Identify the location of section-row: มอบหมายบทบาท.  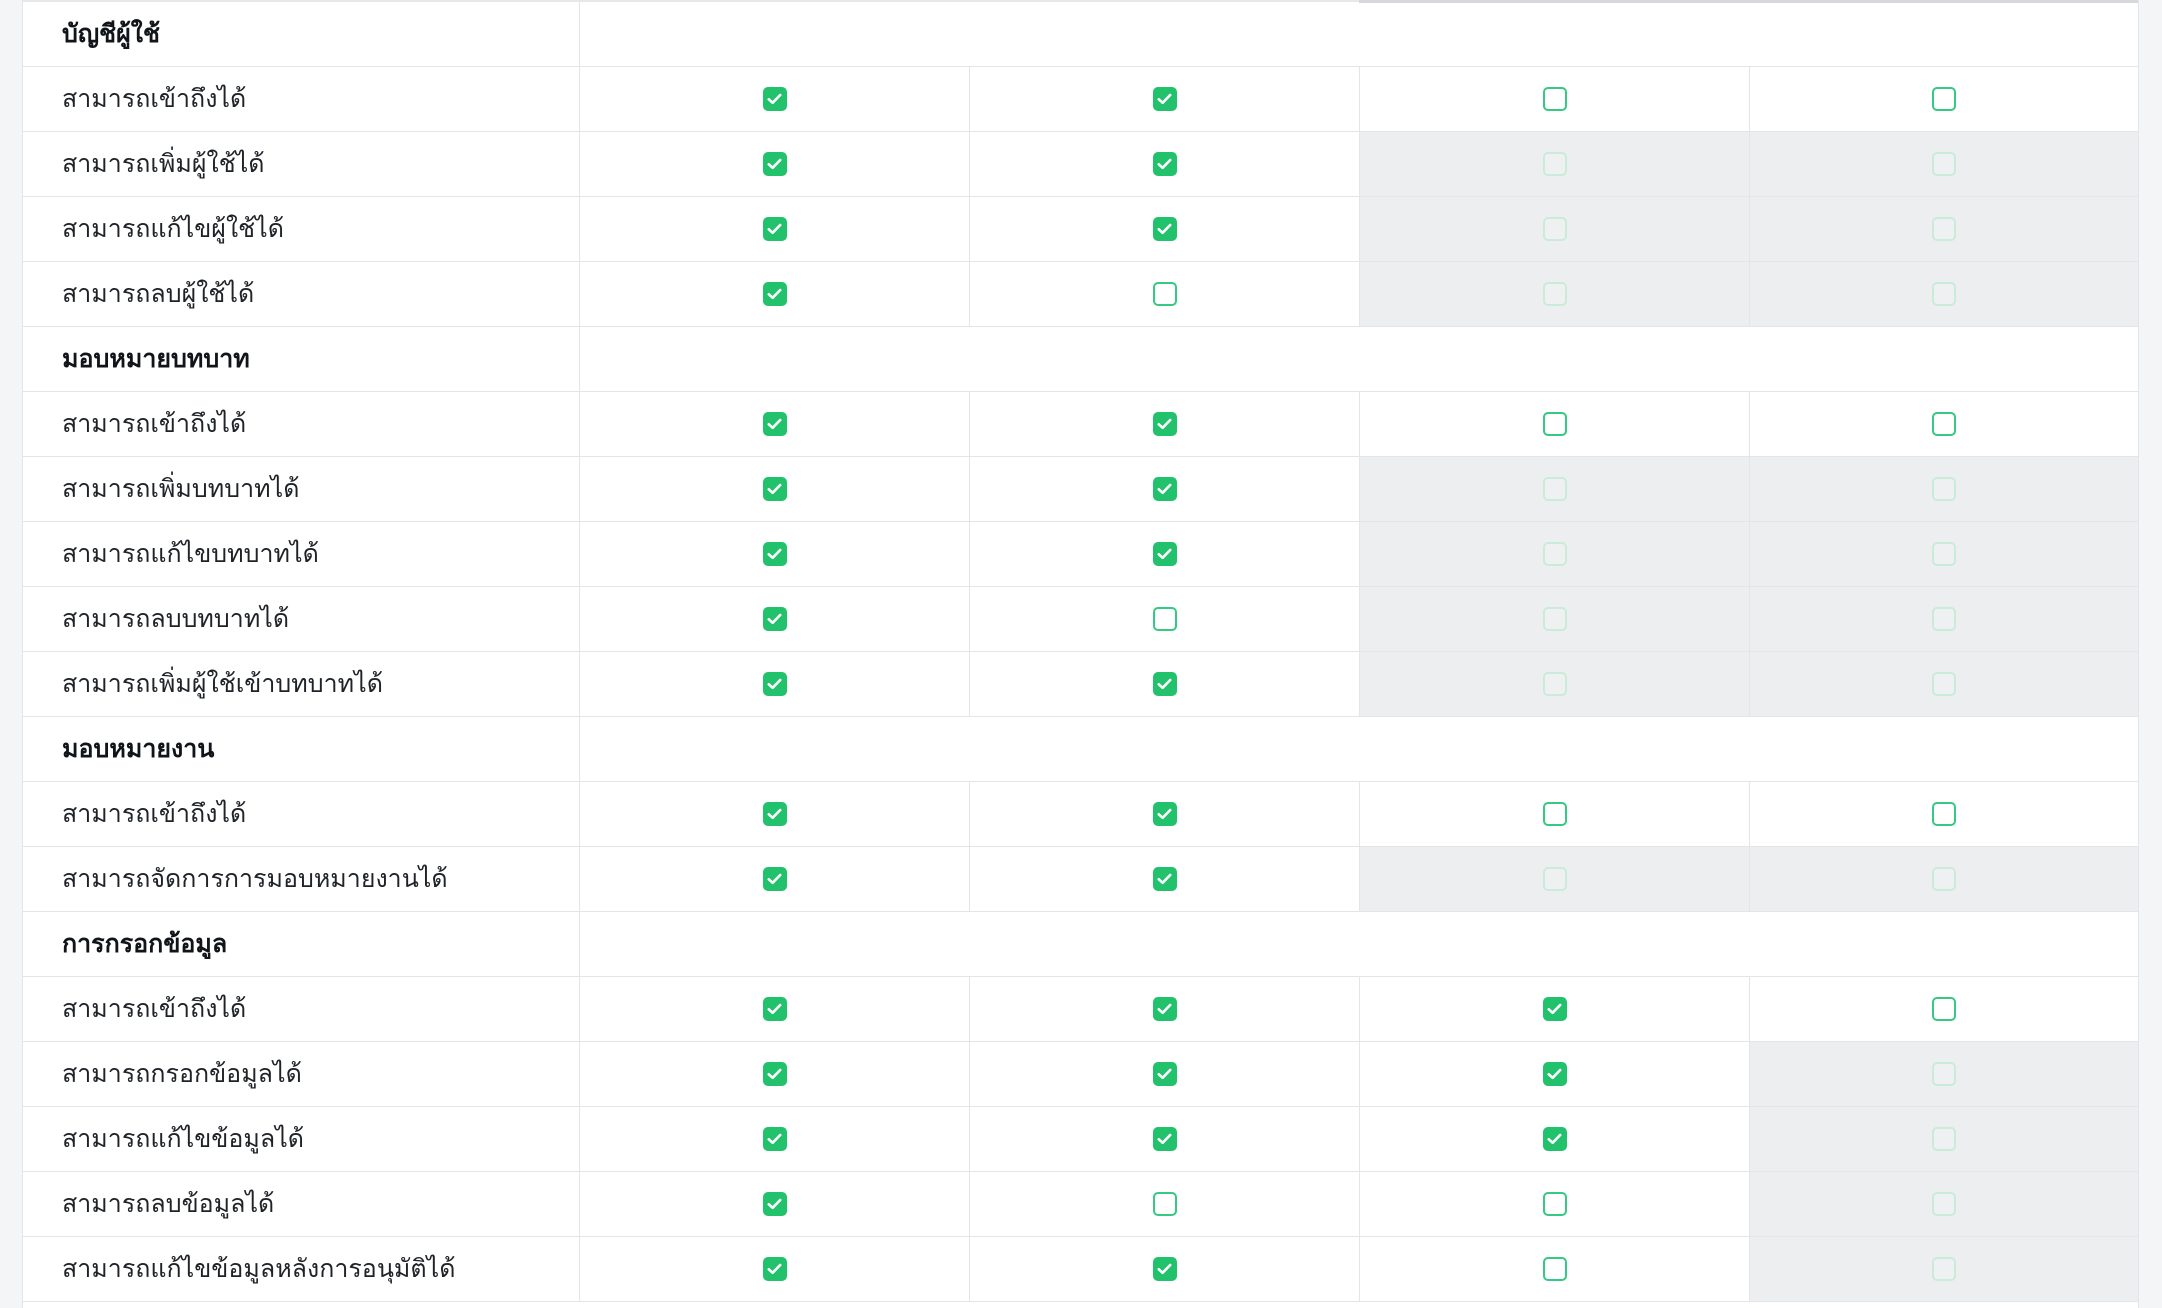
(1080, 359).